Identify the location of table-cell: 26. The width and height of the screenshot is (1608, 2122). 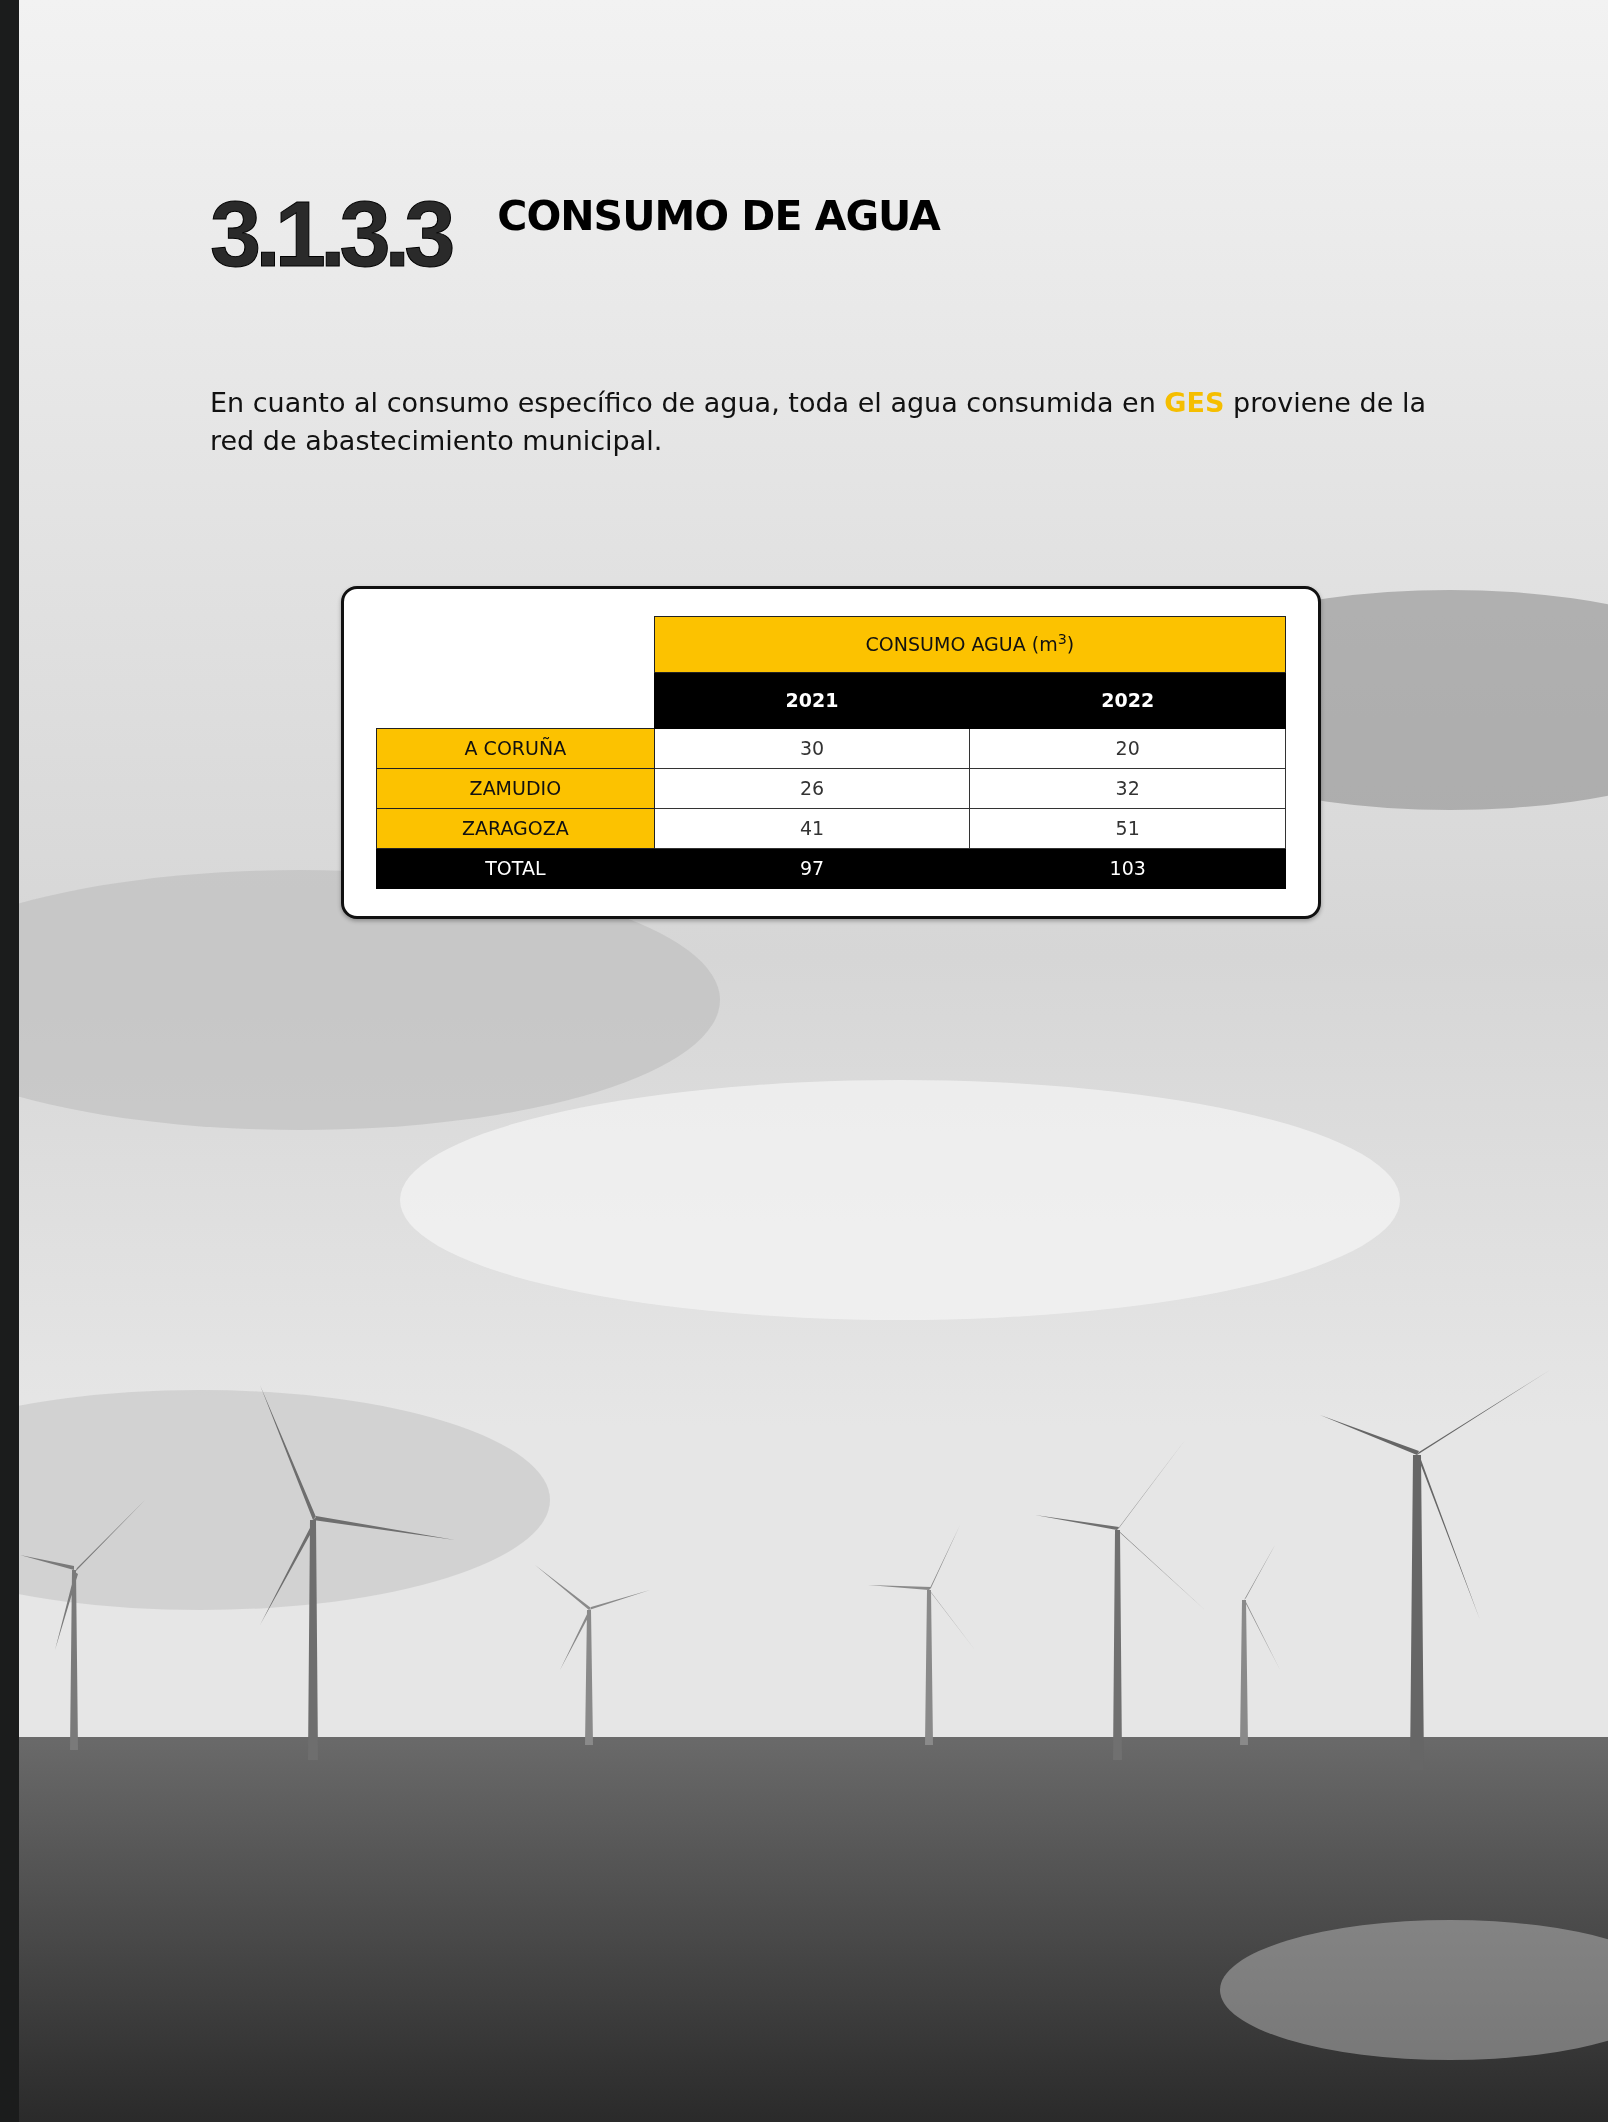
(812, 788).